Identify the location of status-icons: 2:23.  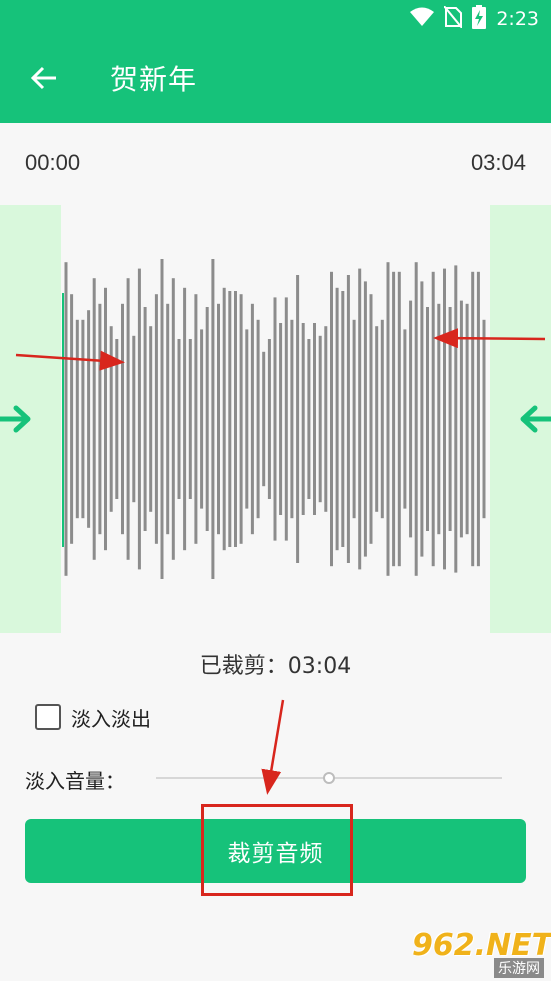
(474, 19).